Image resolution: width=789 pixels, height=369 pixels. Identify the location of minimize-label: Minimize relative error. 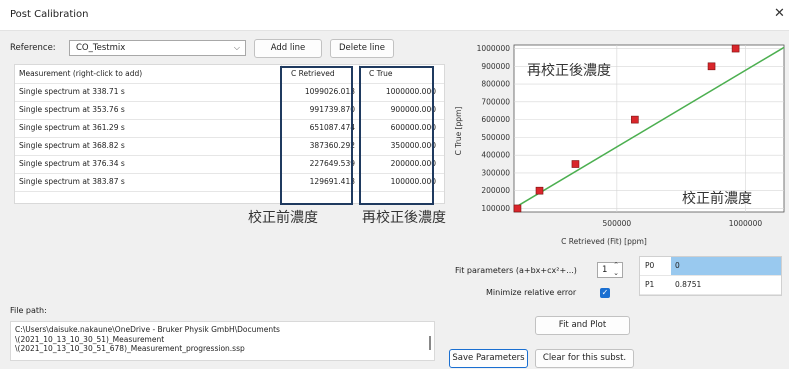
(531, 292).